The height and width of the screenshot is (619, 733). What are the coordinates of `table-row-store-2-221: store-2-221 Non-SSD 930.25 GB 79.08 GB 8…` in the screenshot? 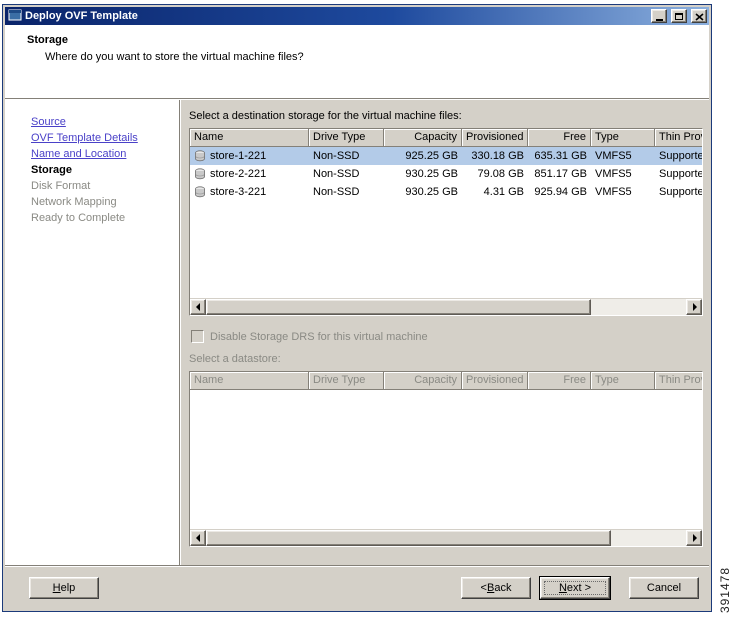 It's located at (446, 174).